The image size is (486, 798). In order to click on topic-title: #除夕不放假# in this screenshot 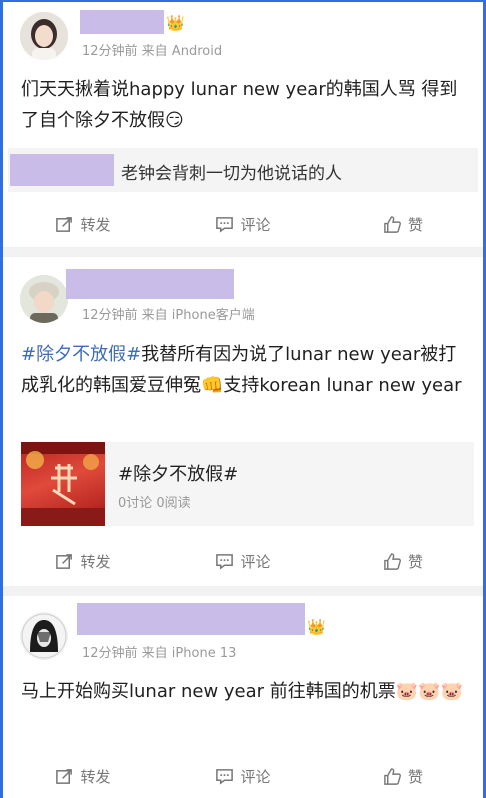, I will do `click(178, 474)`.